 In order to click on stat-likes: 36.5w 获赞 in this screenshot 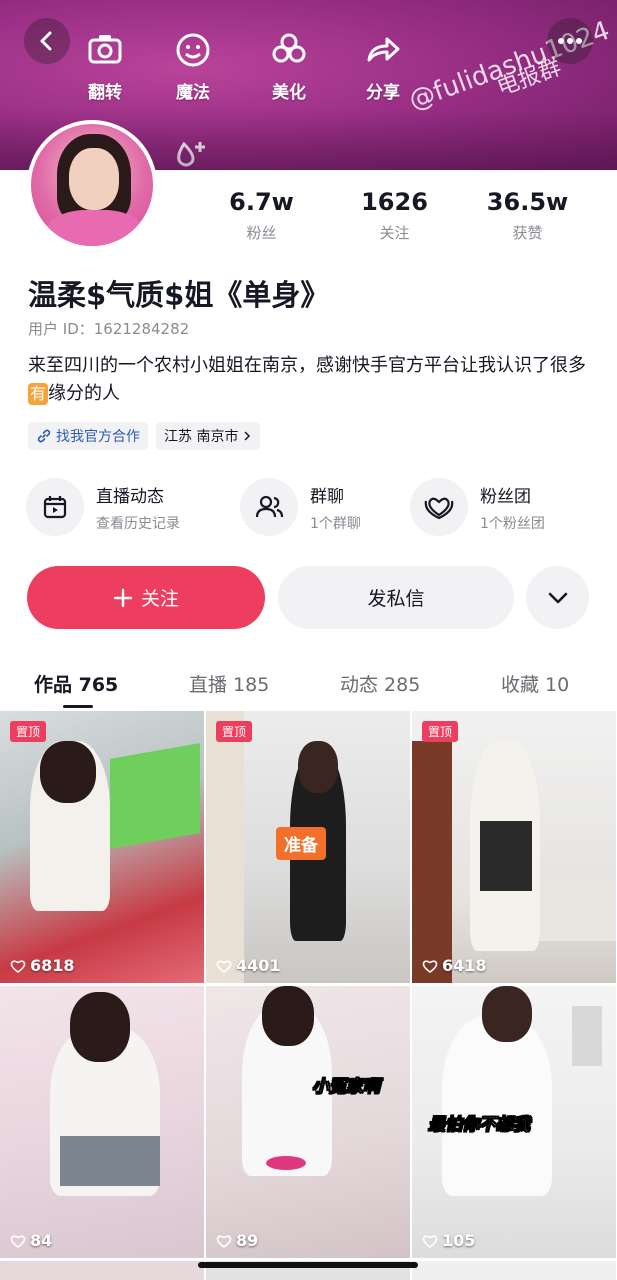, I will do `click(527, 215)`.